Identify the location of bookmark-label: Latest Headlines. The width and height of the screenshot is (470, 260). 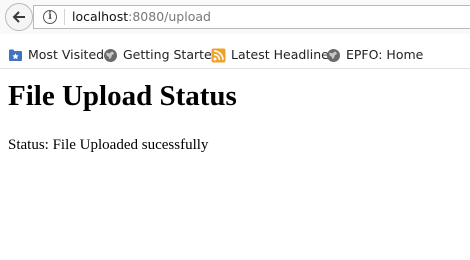
(283, 54).